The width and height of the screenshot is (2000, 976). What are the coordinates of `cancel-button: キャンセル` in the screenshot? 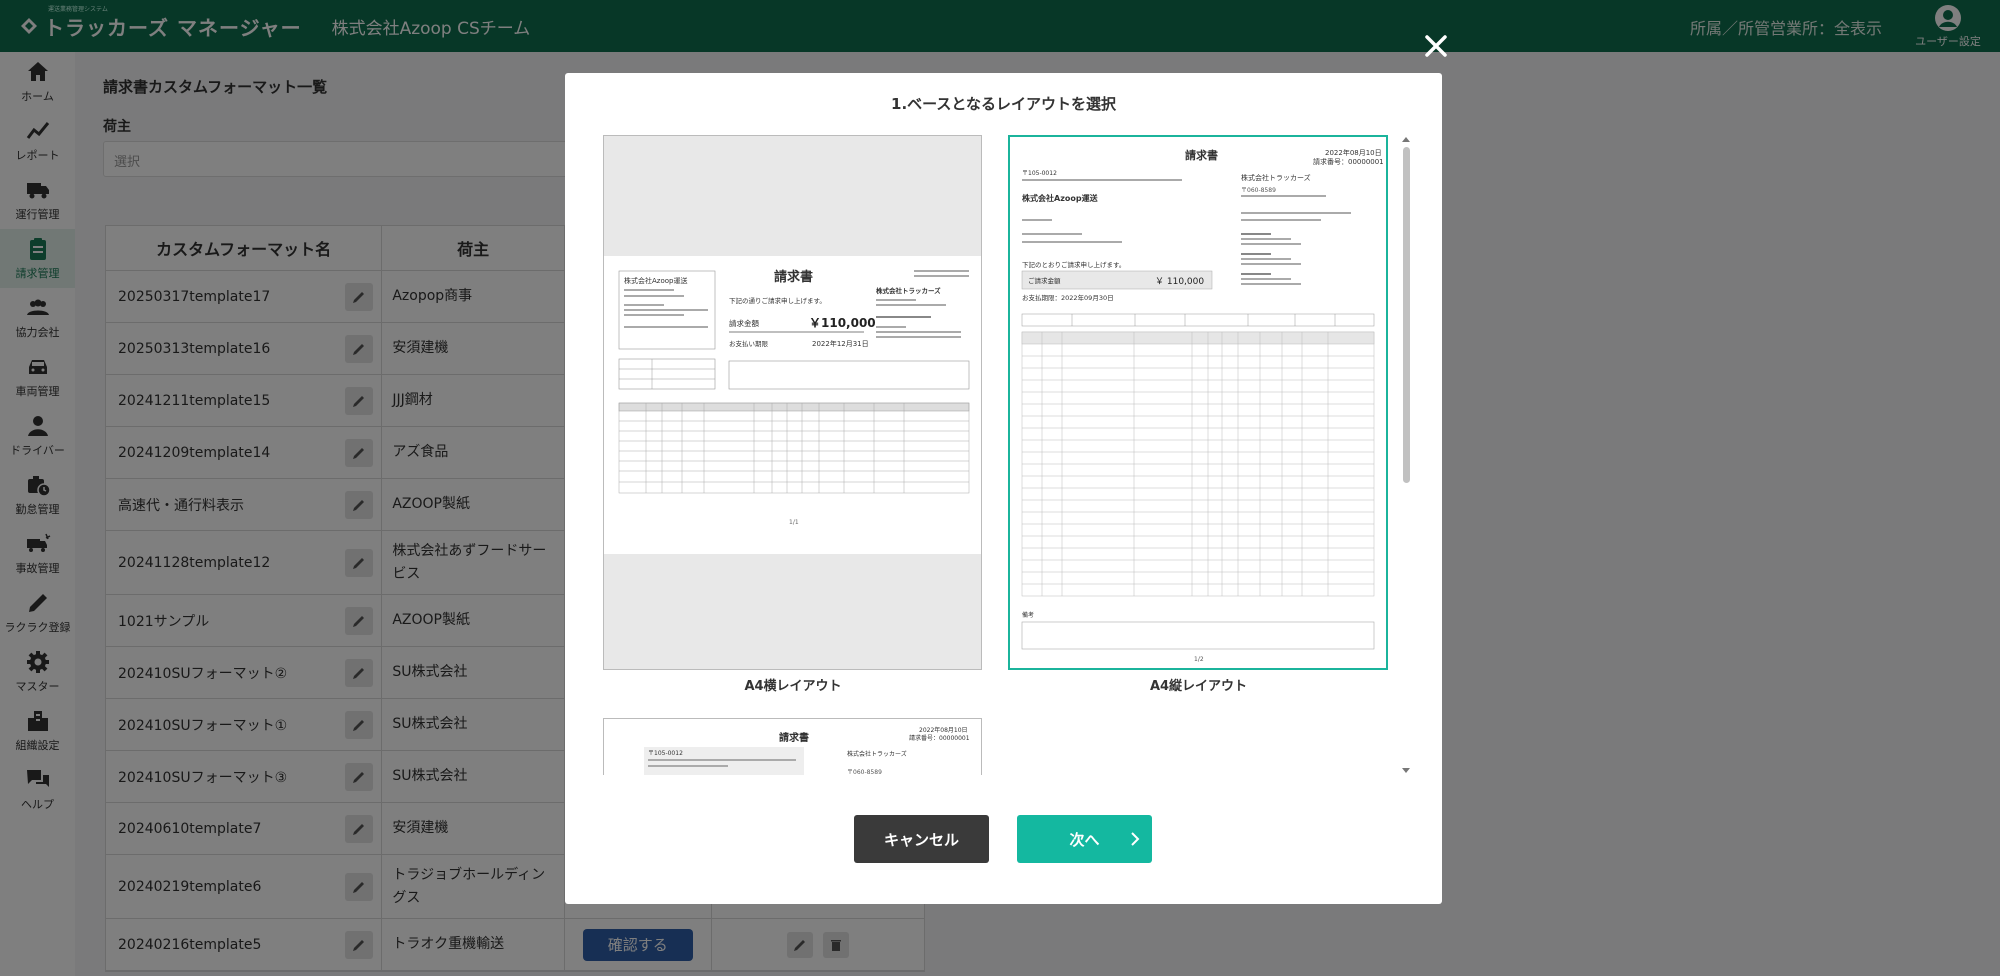 It's located at (921, 839).